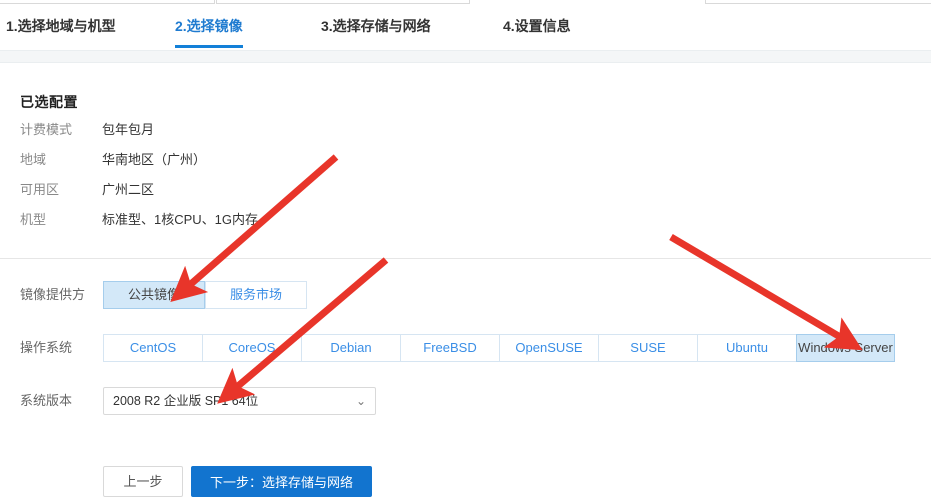 This screenshot has height=500, width=931. What do you see at coordinates (40, 189) in the screenshot?
I see `summary-key: 可用区` at bounding box center [40, 189].